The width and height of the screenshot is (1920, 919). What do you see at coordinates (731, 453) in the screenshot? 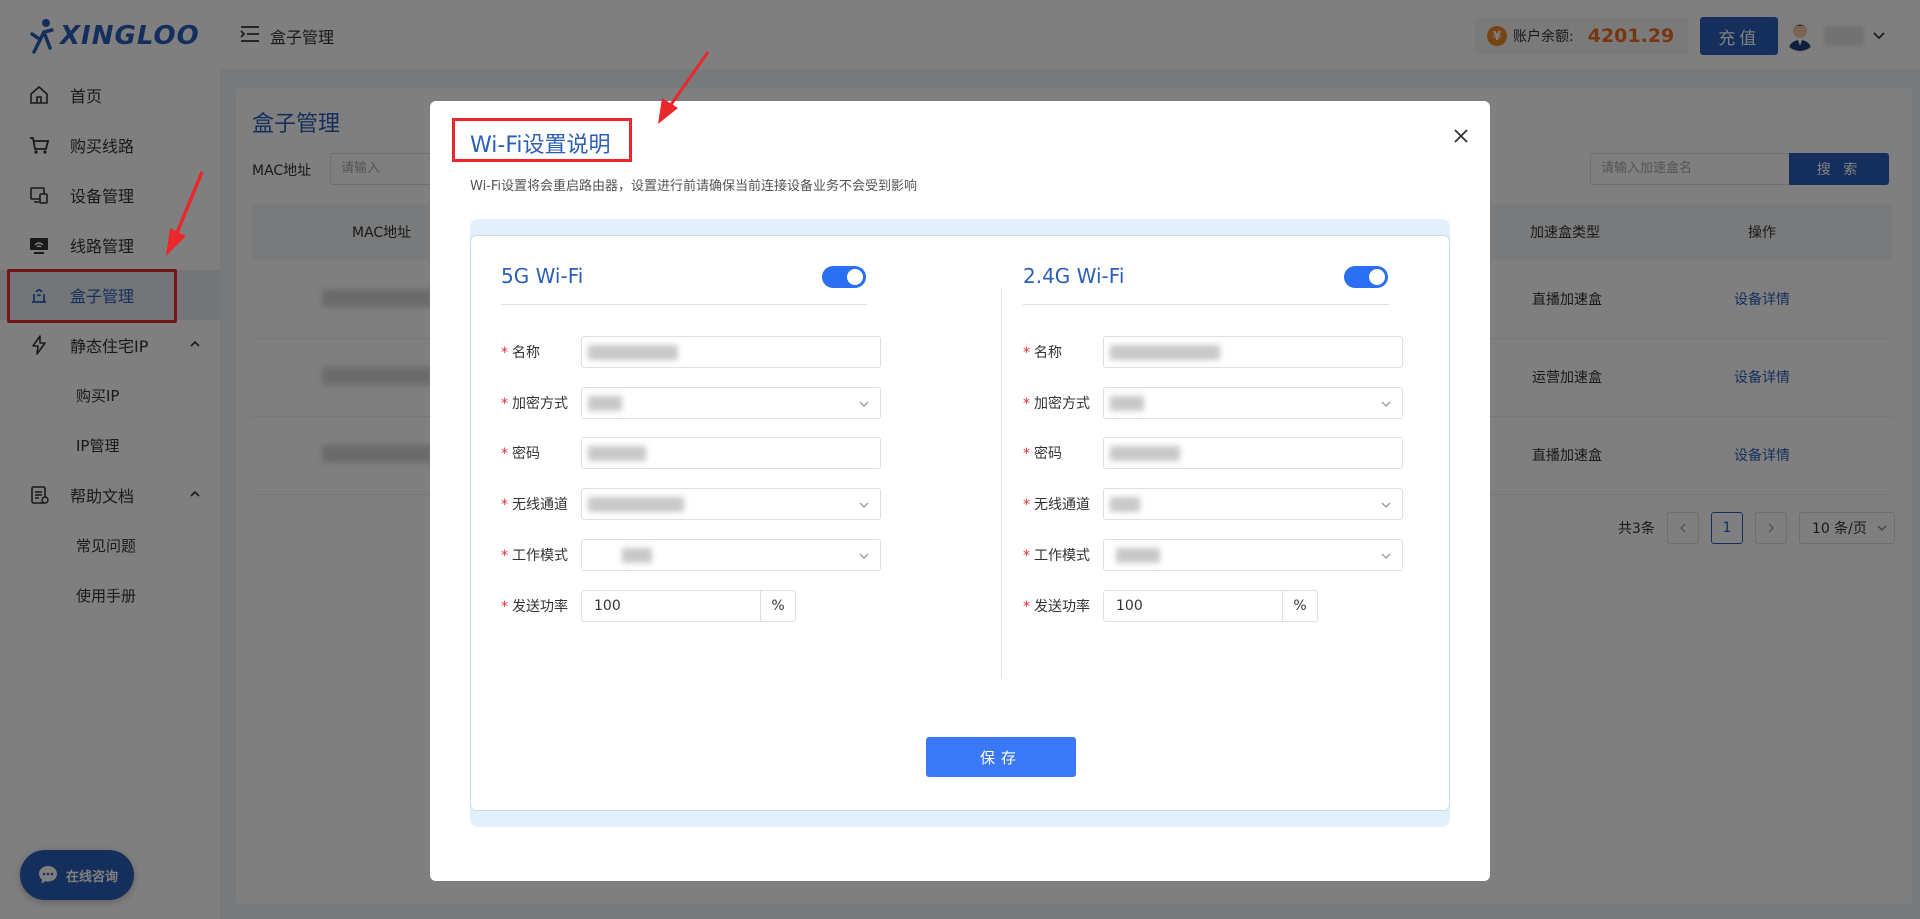
I see `wifi-5g-password-input` at bounding box center [731, 453].